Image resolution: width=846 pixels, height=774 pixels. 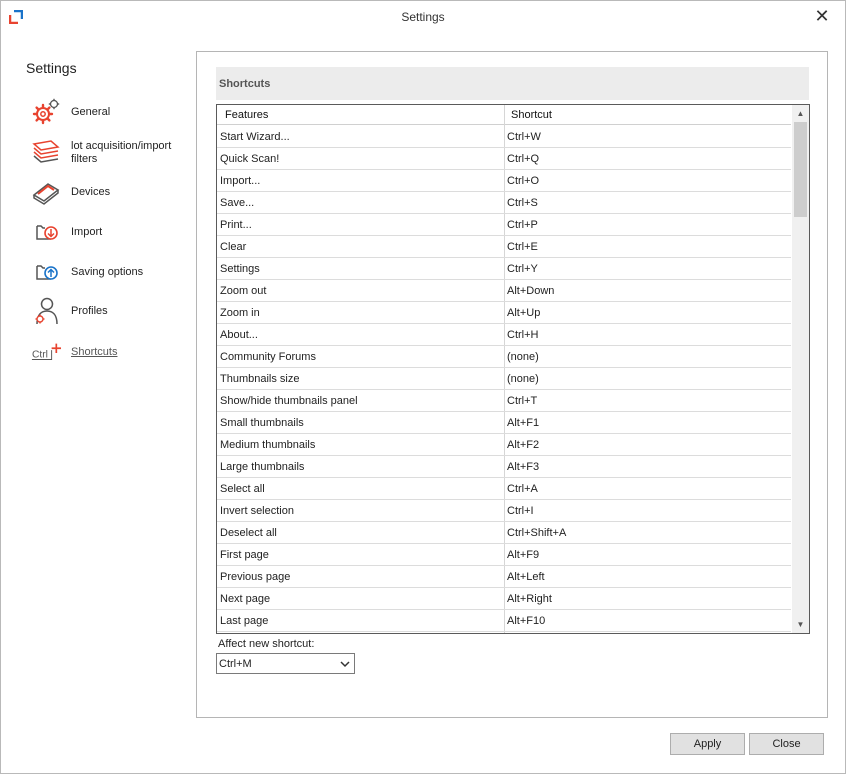 I want to click on sidebar-item-general: General, so click(x=109, y=113).